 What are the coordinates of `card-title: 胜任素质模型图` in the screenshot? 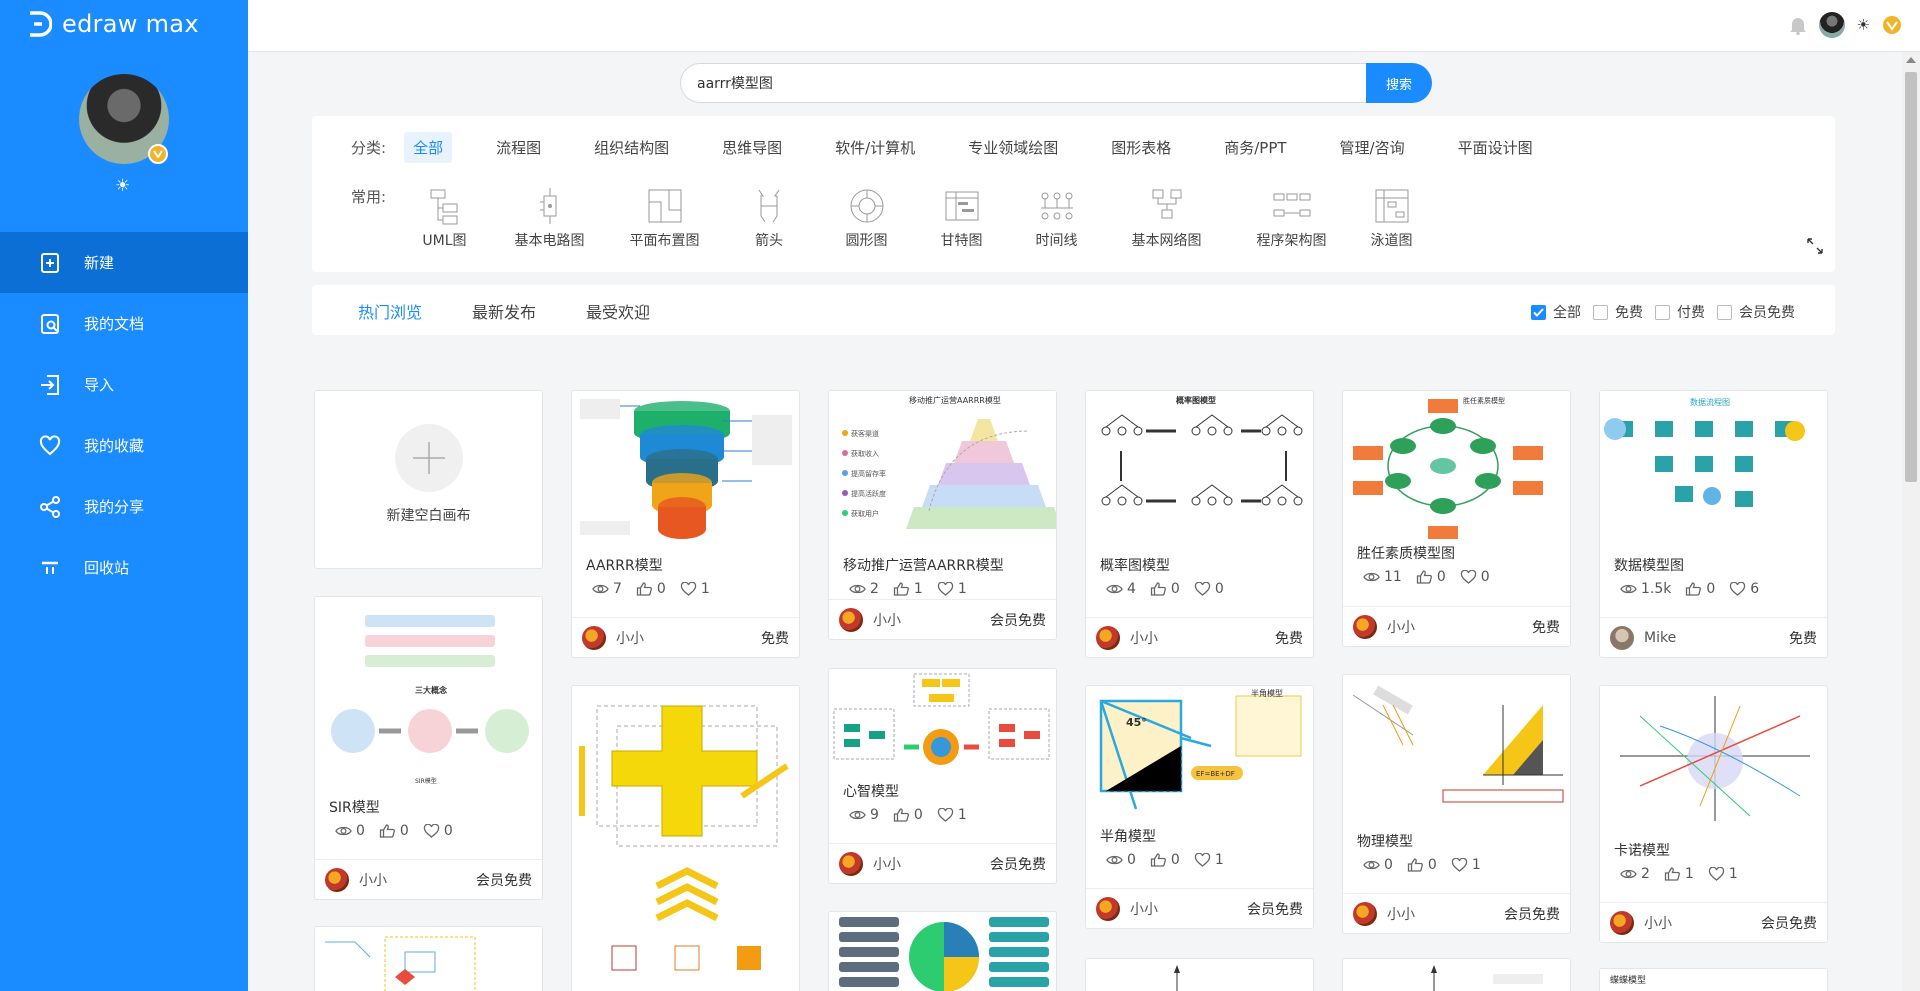 It's located at (1456, 550).